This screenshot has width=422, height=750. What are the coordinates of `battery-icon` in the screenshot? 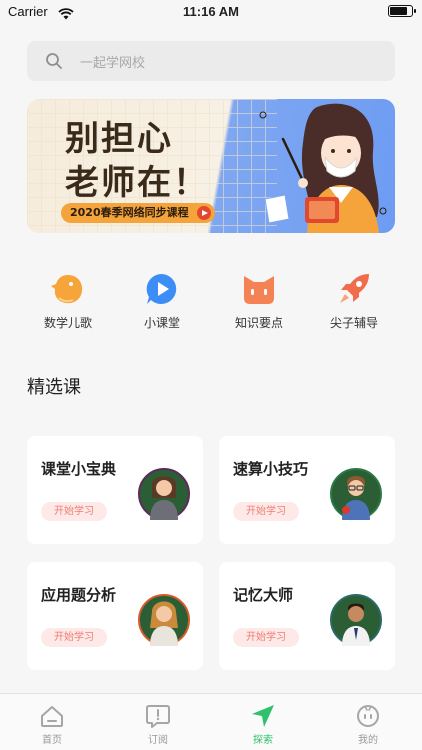 It's located at (402, 11).